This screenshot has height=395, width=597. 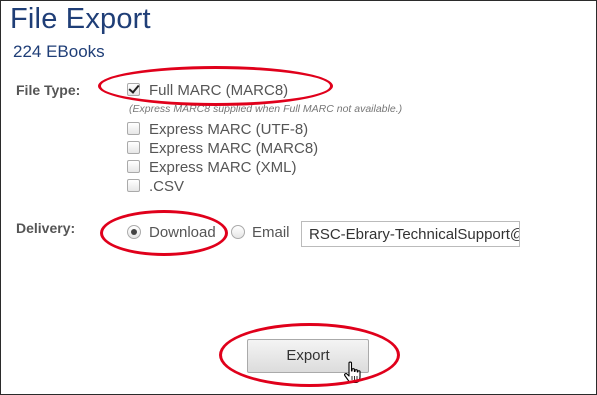 I want to click on express-marc-marc8-label: Express MARC (MARC8), so click(x=234, y=148).